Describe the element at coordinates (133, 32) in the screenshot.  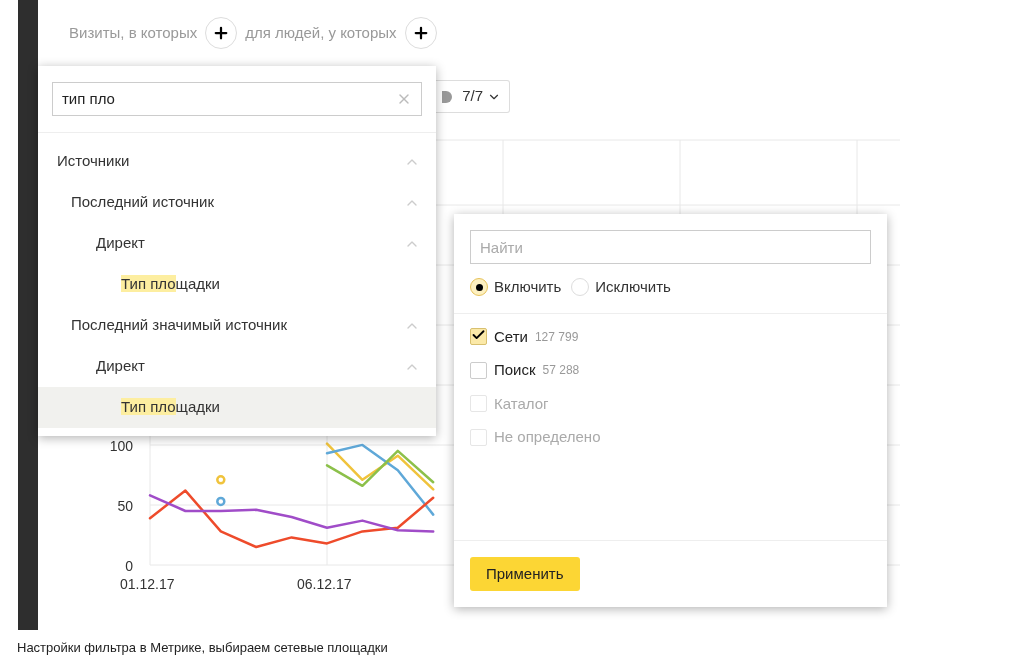
I see `segment-label: Визиты, в которых` at that location.